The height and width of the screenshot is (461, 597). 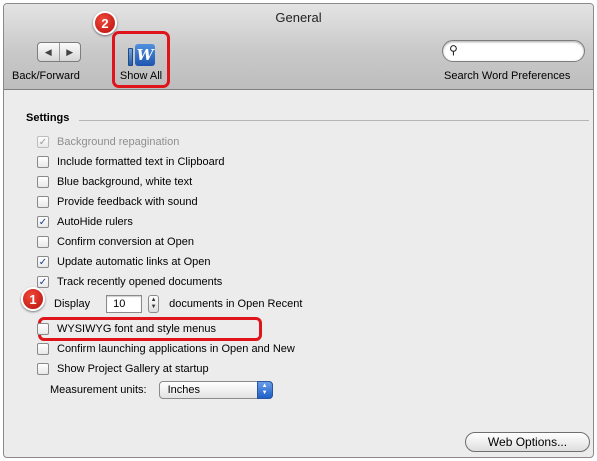 What do you see at coordinates (46, 76) in the screenshot?
I see `back-forward-label: Back/Forward` at bounding box center [46, 76].